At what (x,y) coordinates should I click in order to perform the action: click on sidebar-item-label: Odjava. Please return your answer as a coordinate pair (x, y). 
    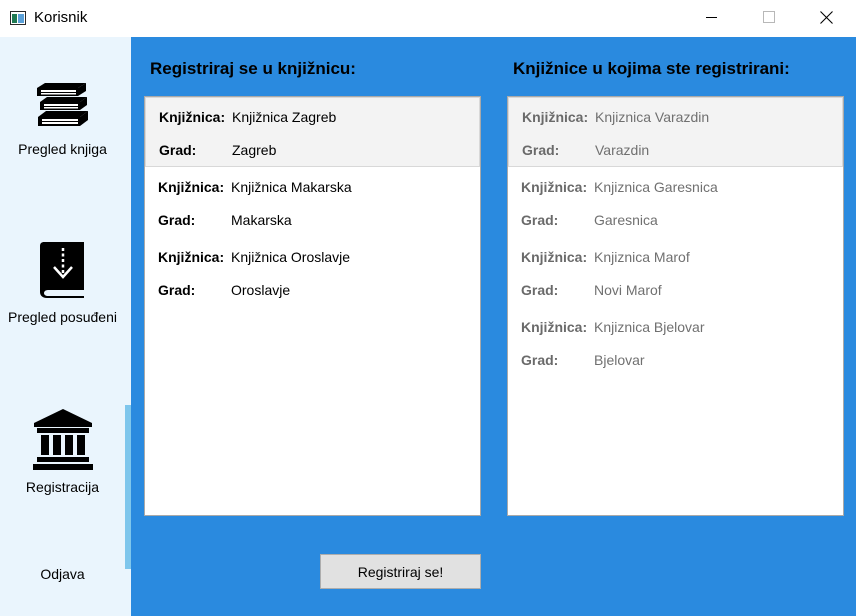
    Looking at the image, I should click on (62, 574).